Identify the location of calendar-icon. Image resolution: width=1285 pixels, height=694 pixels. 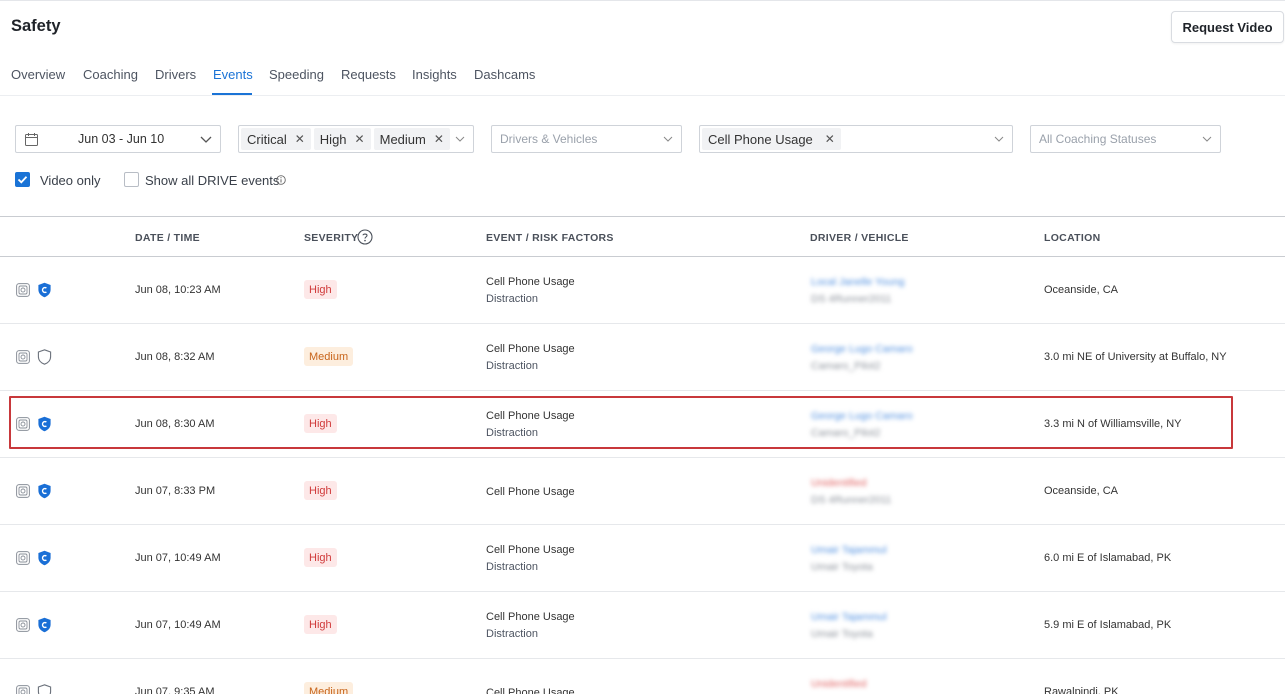
(31, 139).